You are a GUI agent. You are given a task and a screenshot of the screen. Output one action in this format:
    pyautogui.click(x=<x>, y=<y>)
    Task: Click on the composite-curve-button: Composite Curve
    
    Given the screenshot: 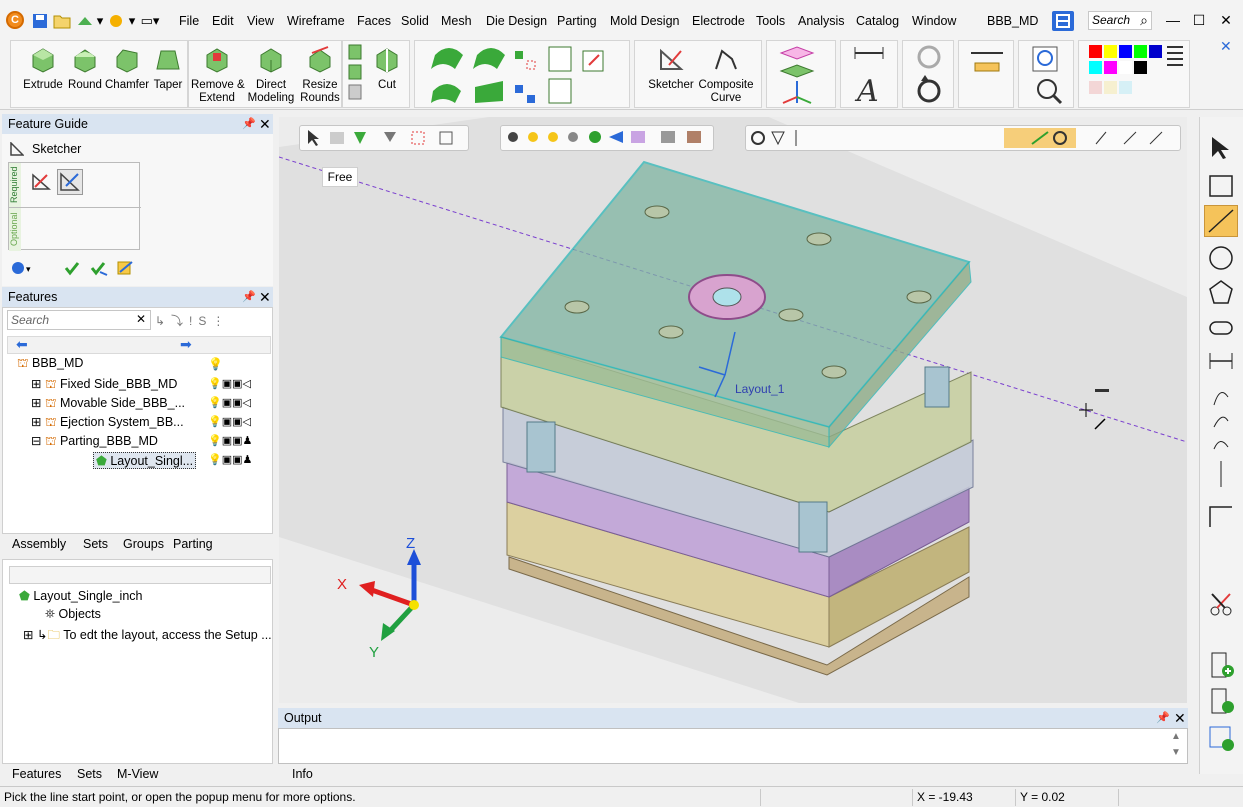 What is the action you would take?
    pyautogui.click(x=726, y=75)
    